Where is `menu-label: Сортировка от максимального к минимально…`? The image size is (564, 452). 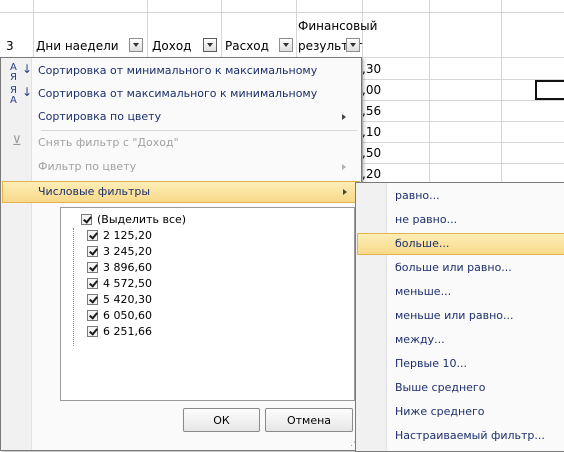
menu-label: Сортировка от максимального к минимально… is located at coordinates (178, 93).